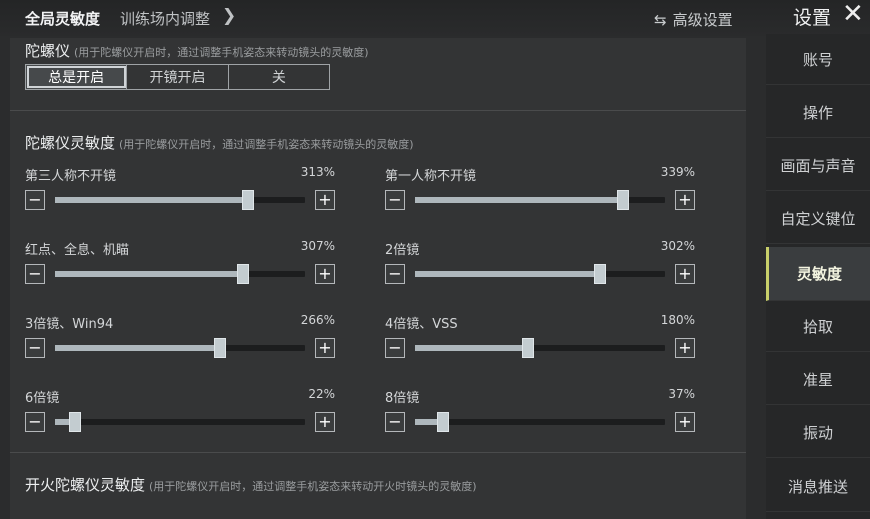  What do you see at coordinates (62, 18) in the screenshot?
I see `tab-global-sensitivity: 全局灵敏度` at bounding box center [62, 18].